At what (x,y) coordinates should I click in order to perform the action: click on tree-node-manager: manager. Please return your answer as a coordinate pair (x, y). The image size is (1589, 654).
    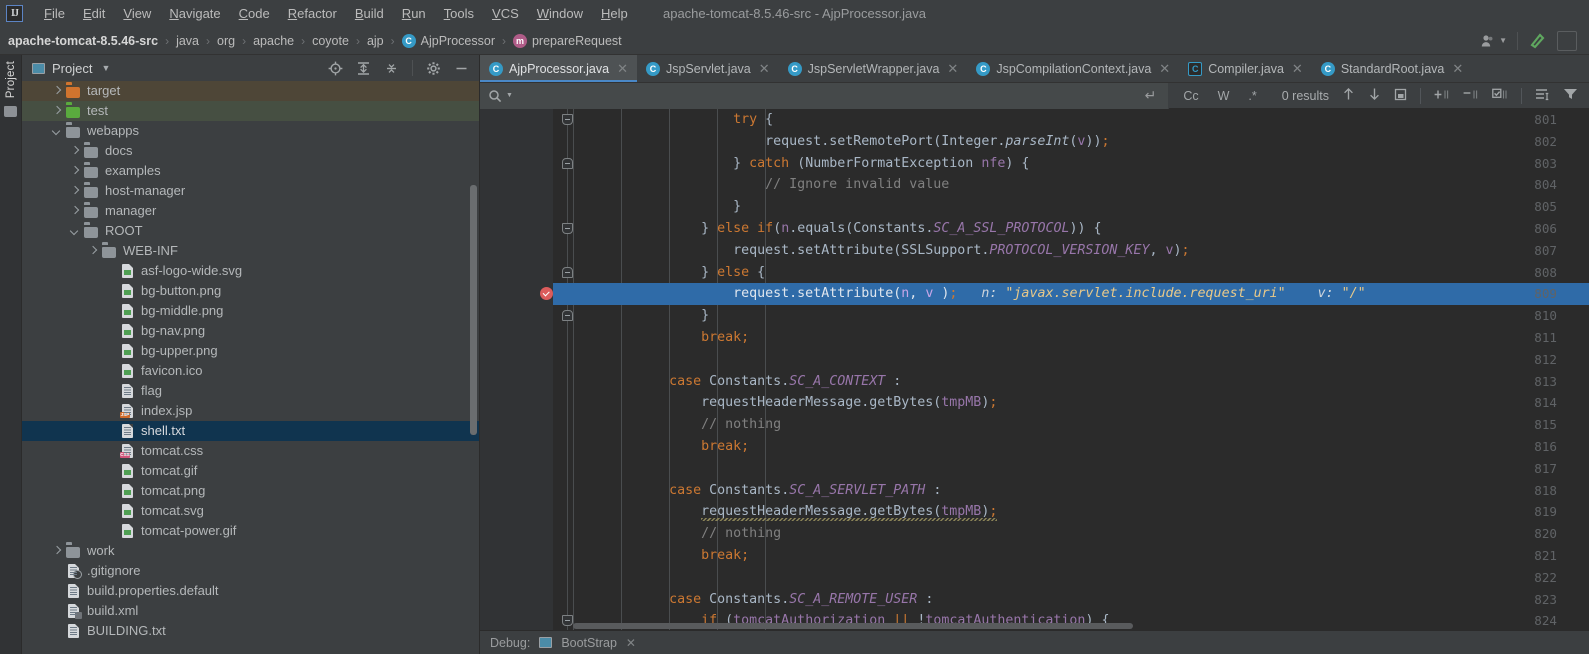
    Looking at the image, I should click on (250, 211).